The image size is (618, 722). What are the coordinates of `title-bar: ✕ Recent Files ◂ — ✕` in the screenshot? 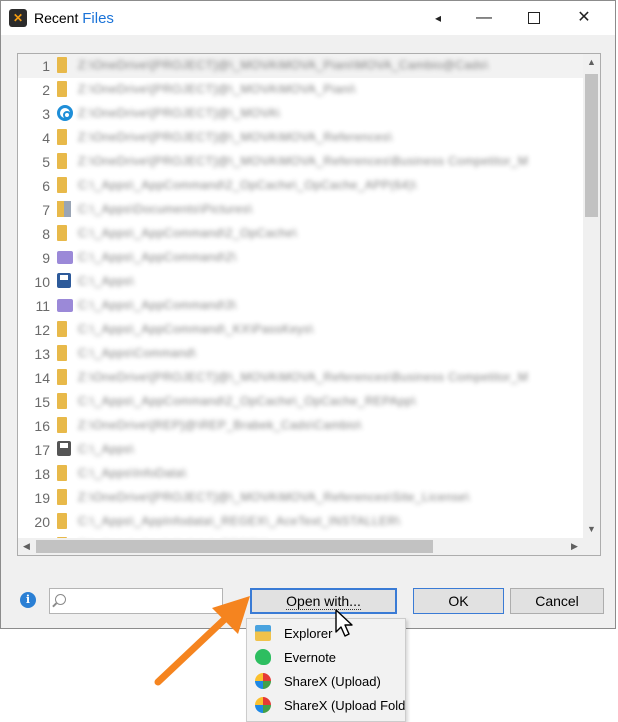 It's located at (308, 18).